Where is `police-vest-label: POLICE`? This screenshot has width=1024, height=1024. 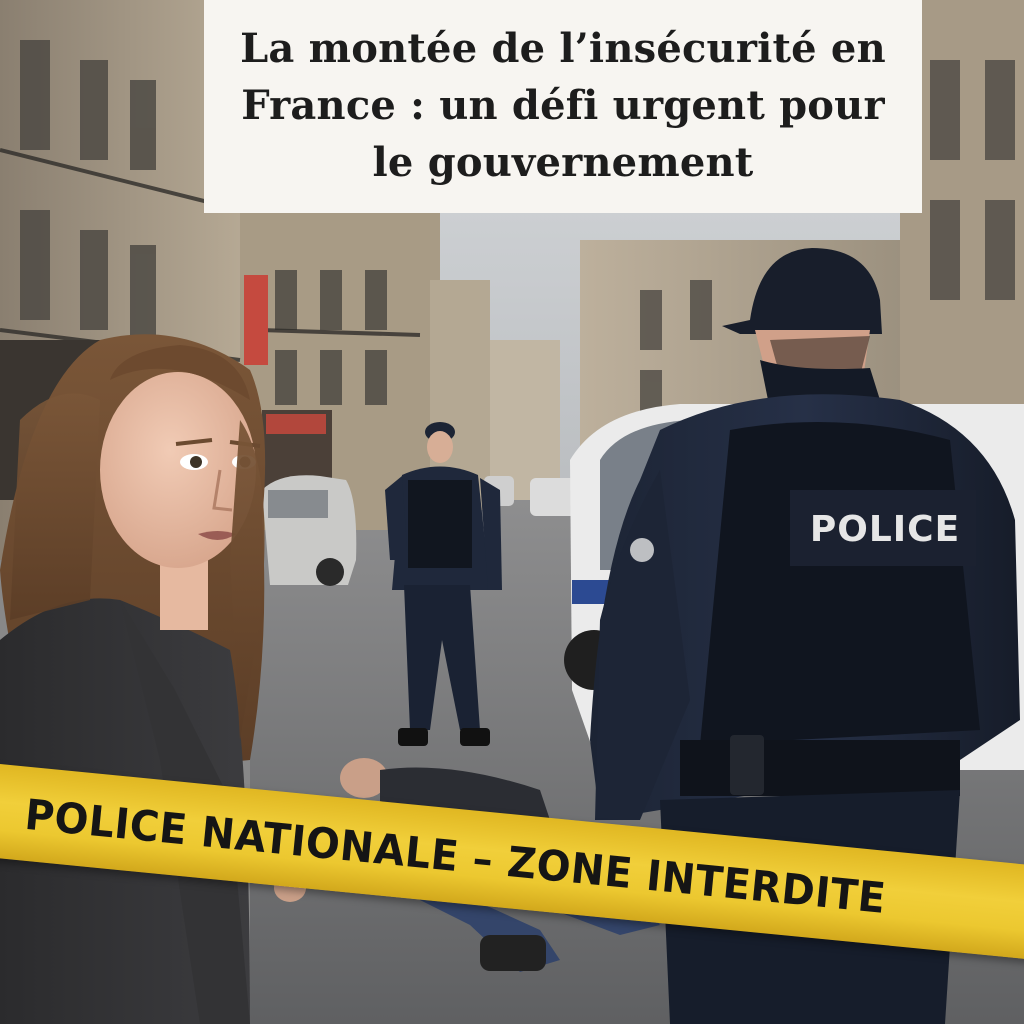 police-vest-label: POLICE is located at coordinates (885, 529).